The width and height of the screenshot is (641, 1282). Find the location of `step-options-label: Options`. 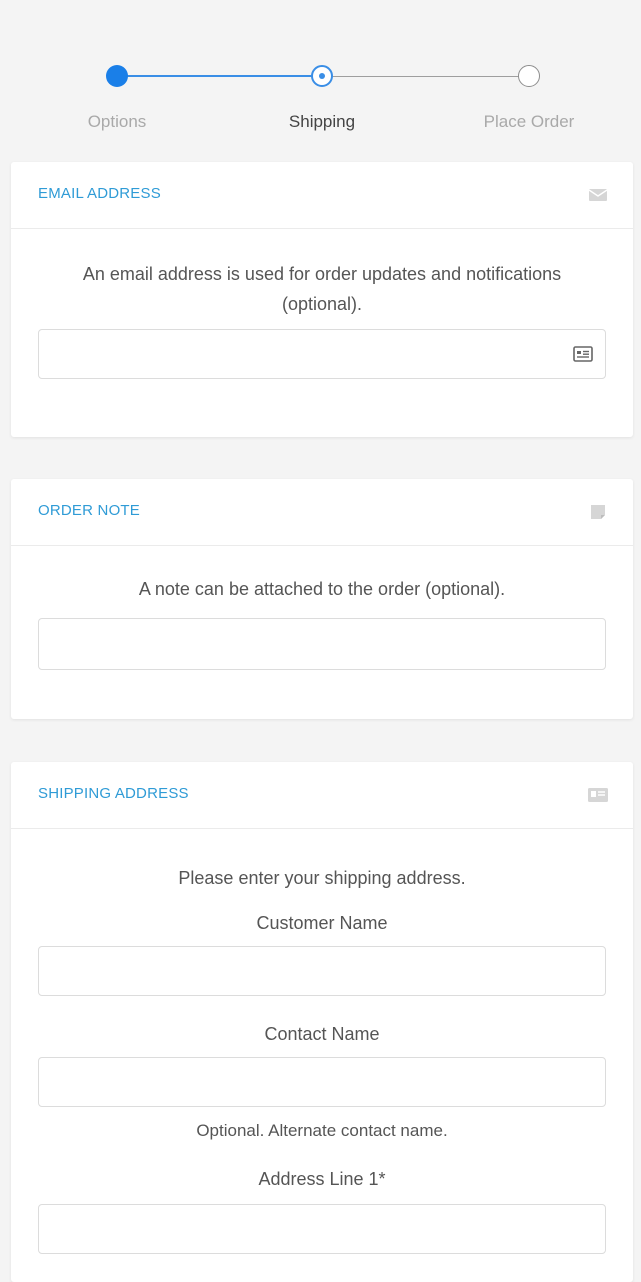

step-options-label: Options is located at coordinates (117, 122).